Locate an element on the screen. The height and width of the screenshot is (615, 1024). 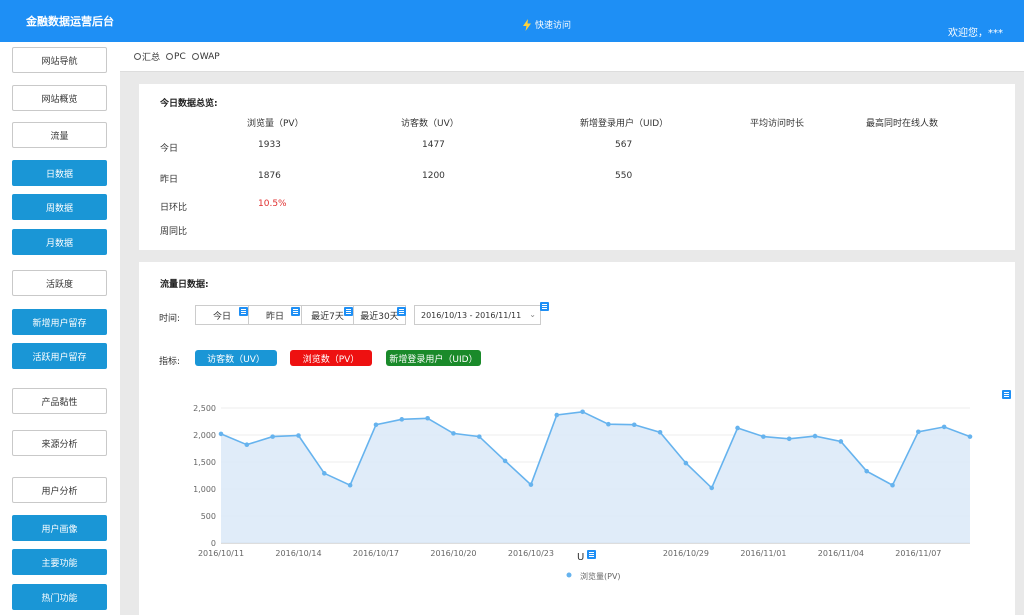
yesterday-pv: 1876 is located at coordinates (269, 176).